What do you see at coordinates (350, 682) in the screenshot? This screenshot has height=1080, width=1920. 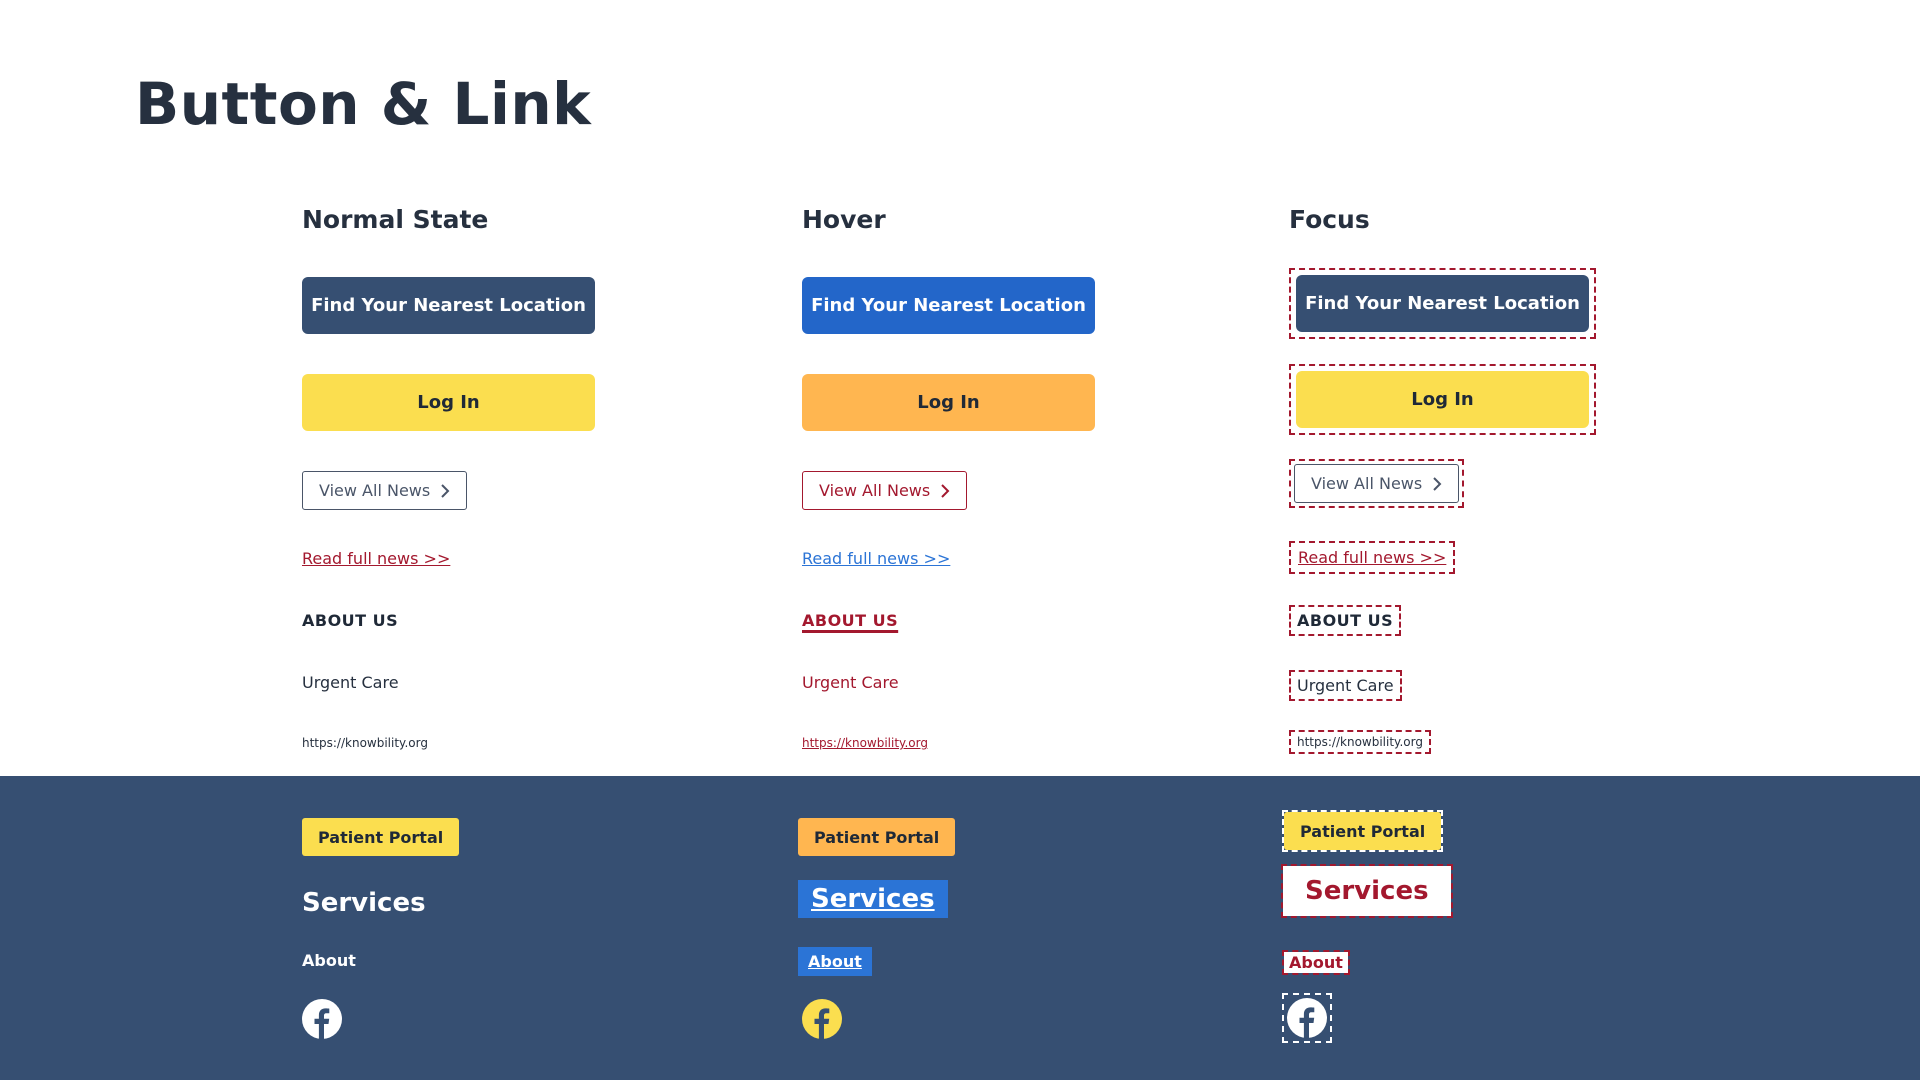 I see `urgent-care-link-normal: Urgent Care` at bounding box center [350, 682].